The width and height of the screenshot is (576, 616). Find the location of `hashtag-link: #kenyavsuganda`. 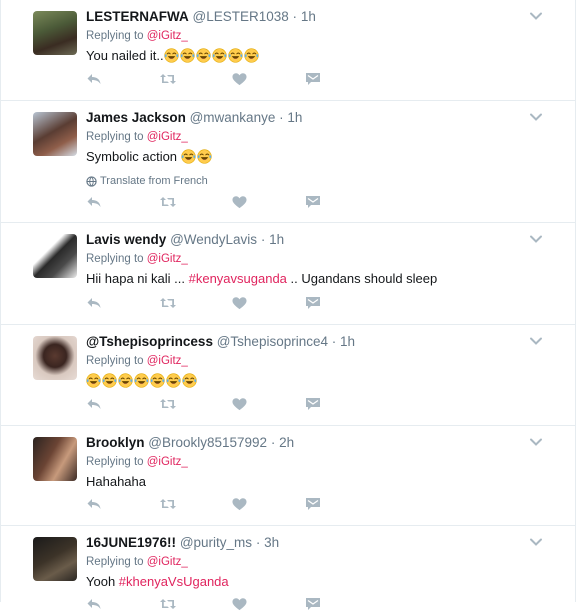

hashtag-link: #kenyavsuganda is located at coordinates (238, 278).